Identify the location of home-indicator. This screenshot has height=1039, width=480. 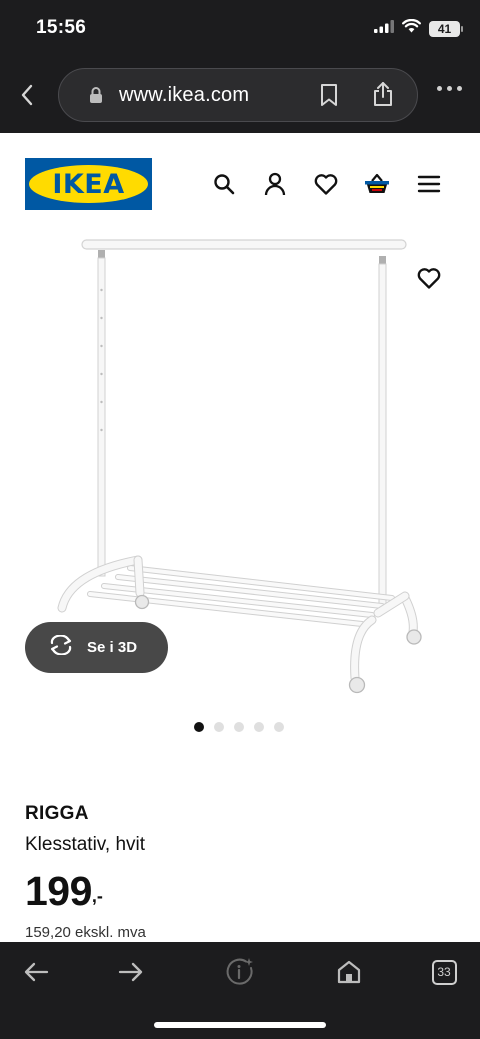
(240, 1025).